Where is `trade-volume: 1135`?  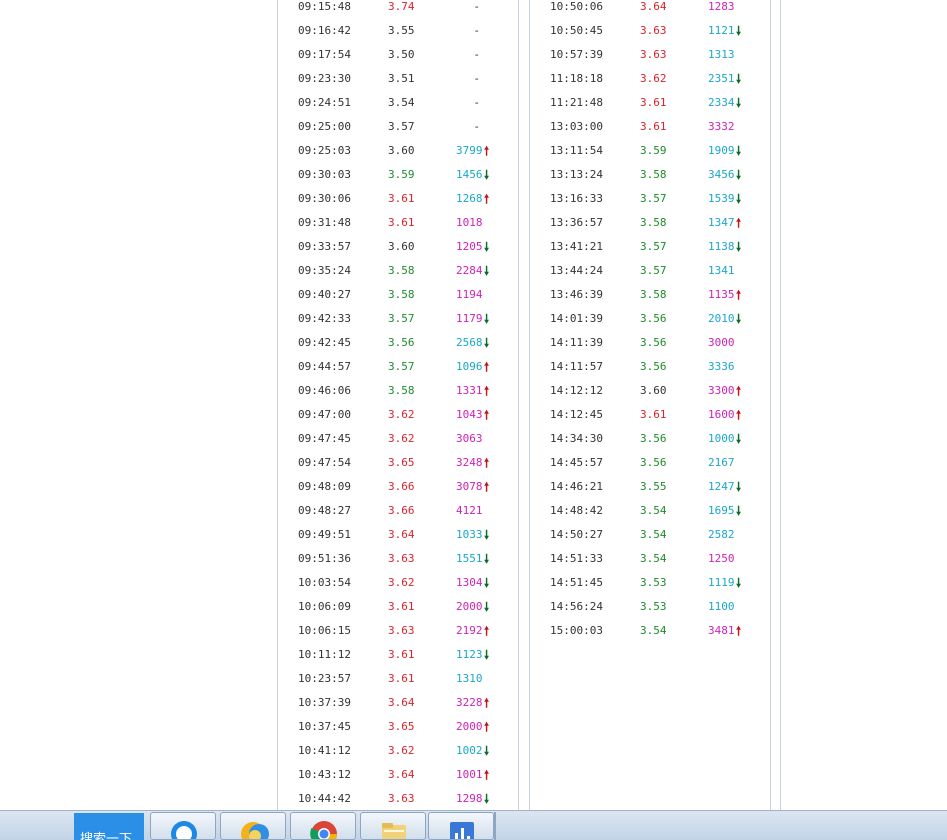
trade-volume: 1135 is located at coordinates (721, 294).